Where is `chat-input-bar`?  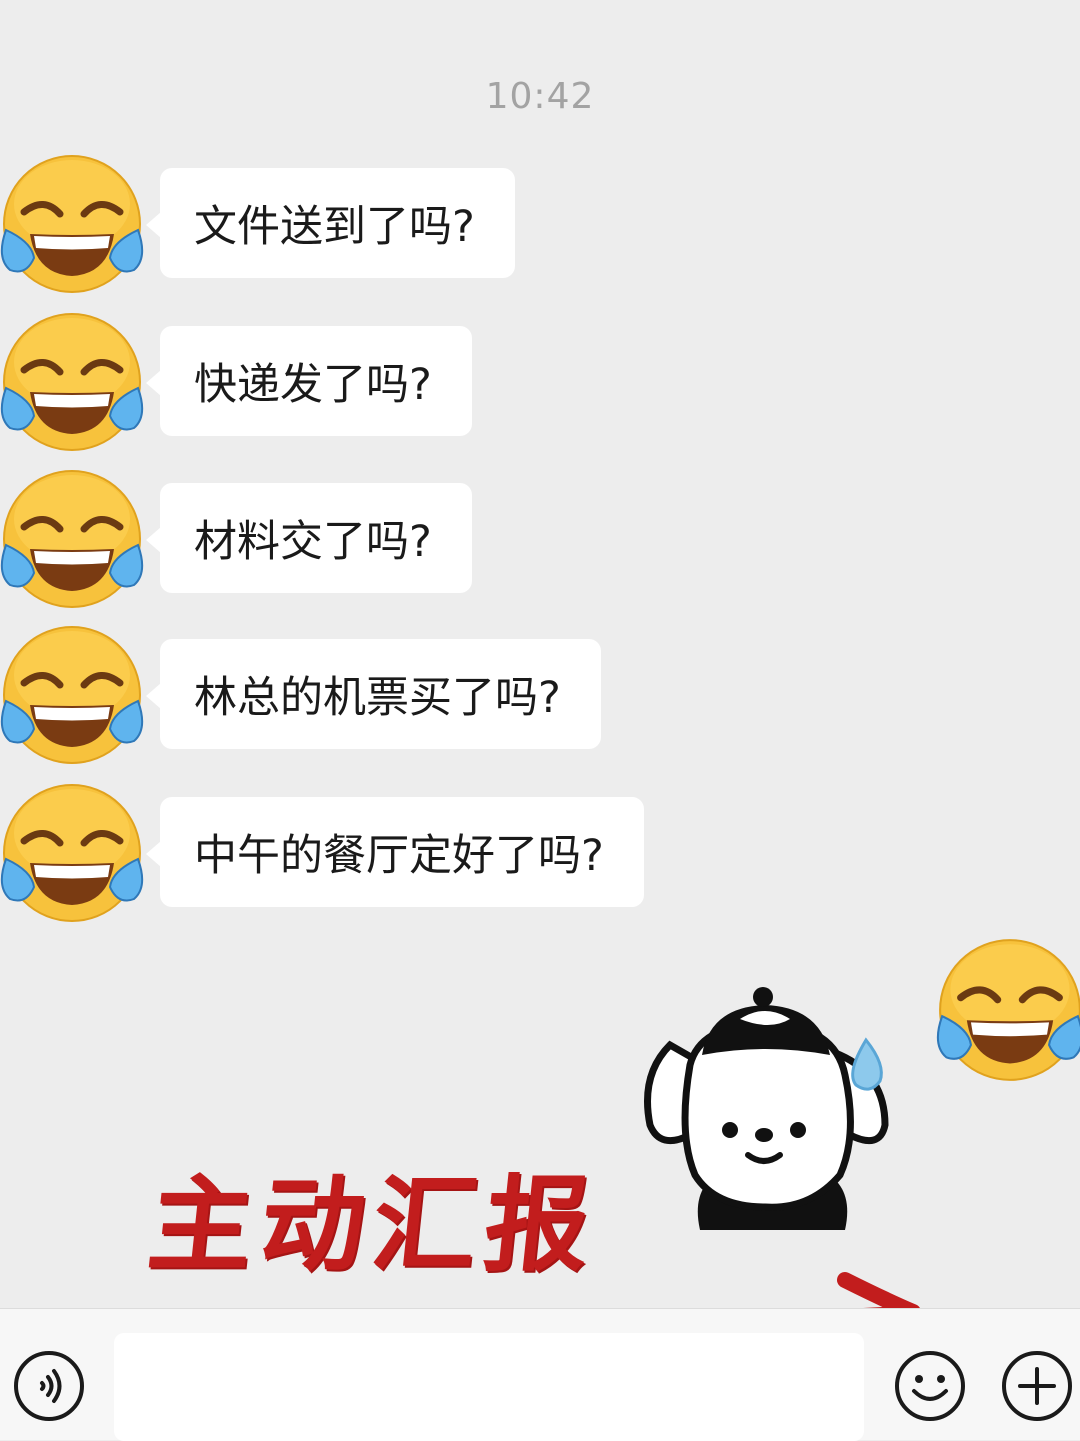
chat-input-bar is located at coordinates (540, 1374).